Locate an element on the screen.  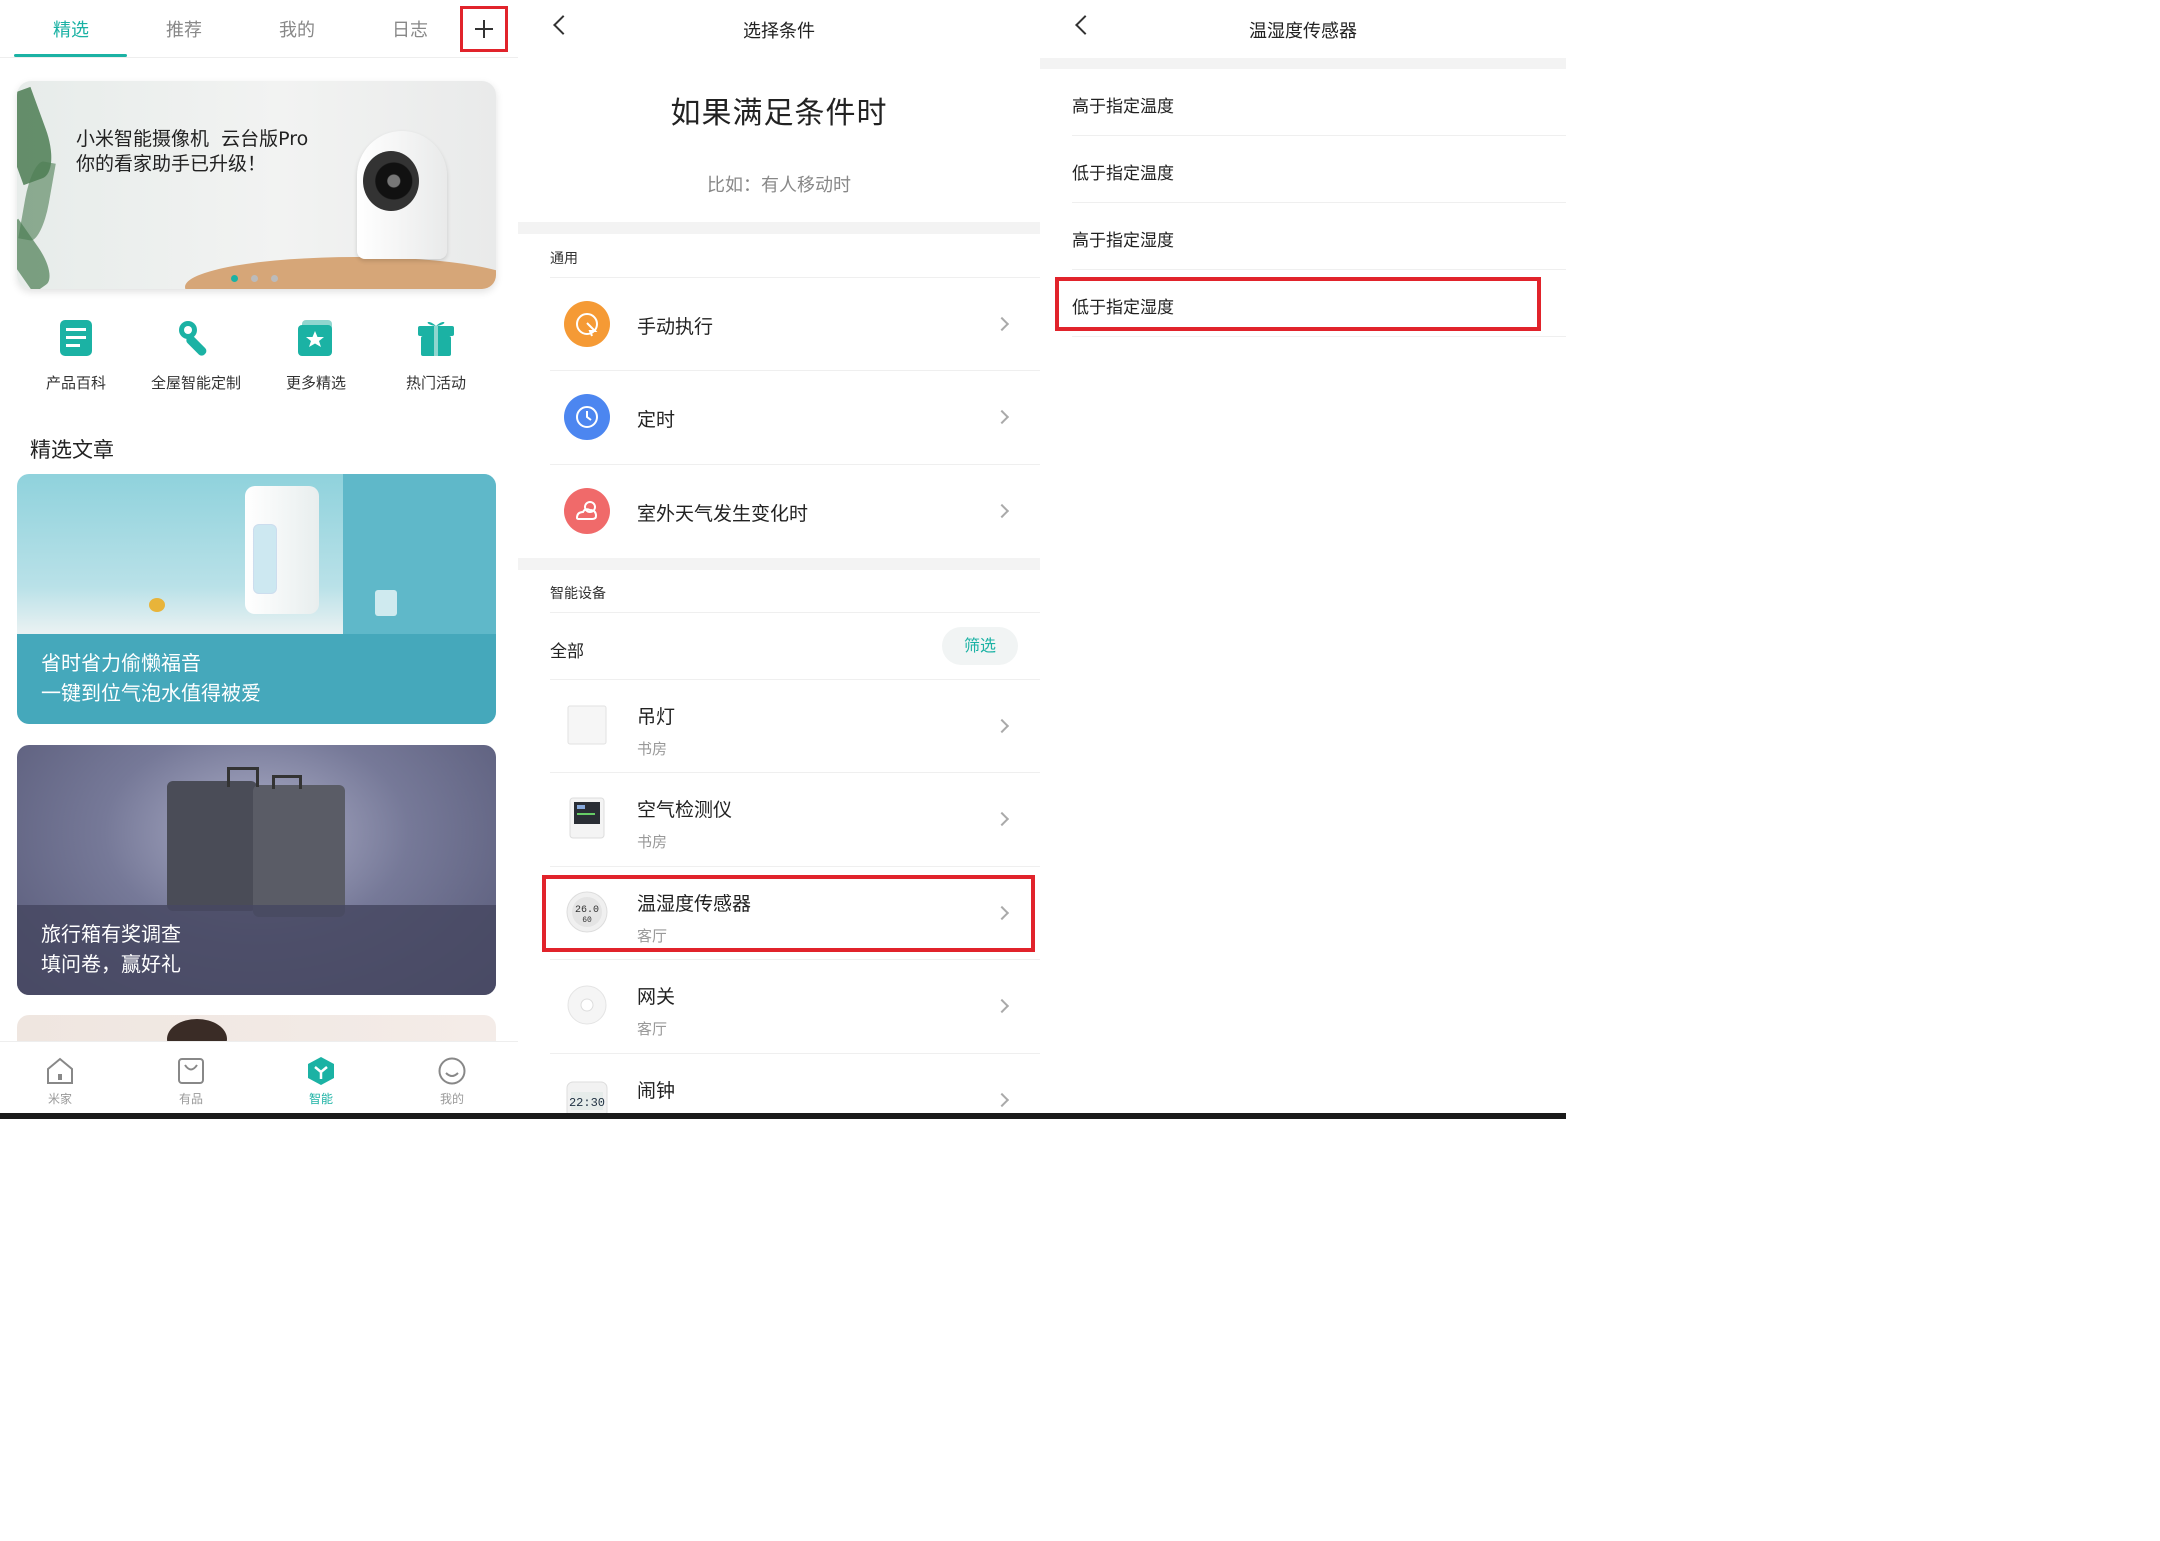
quick-link-product-wiki: 产品百科 is located at coordinates (76, 355).